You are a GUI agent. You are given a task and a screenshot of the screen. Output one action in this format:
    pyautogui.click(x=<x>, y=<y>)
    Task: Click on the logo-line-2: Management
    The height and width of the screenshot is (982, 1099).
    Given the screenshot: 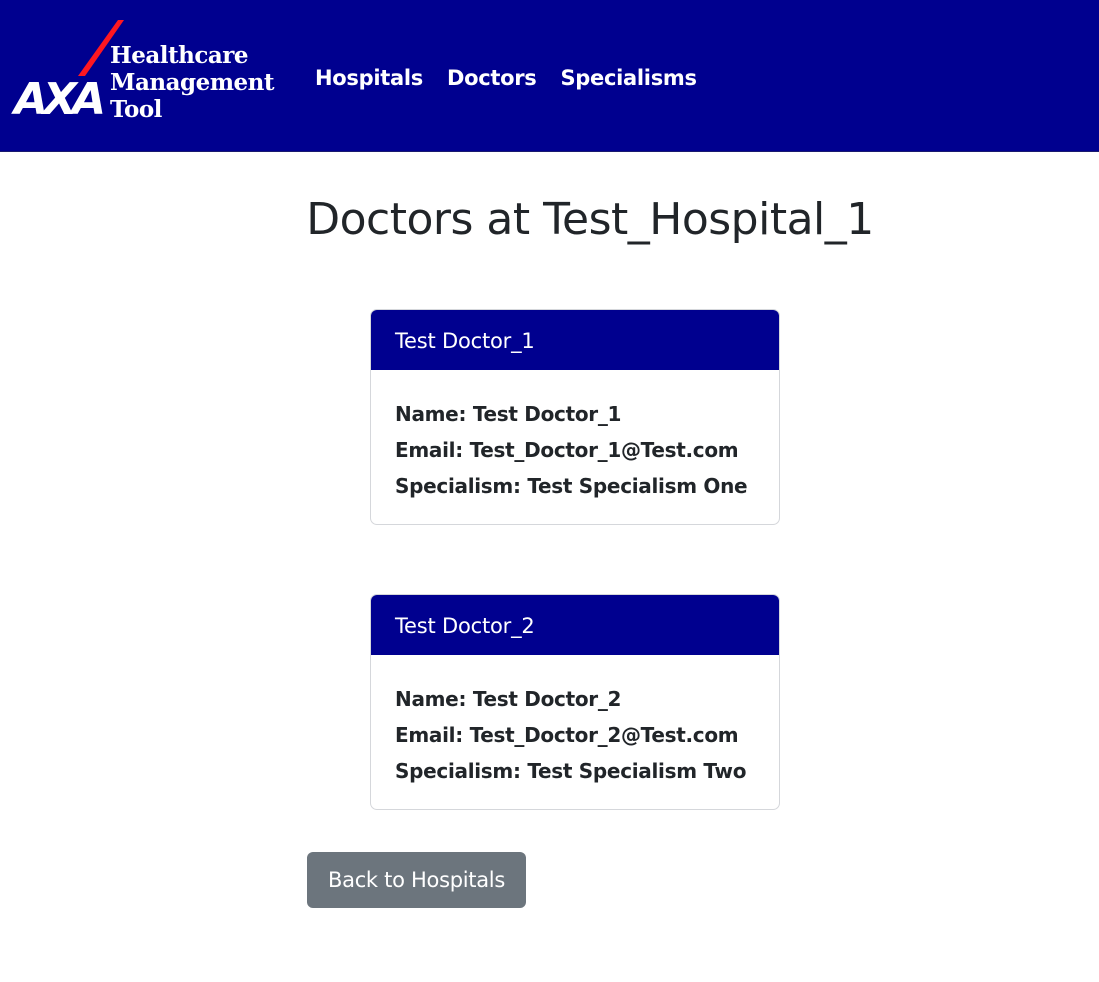 What is the action you would take?
    pyautogui.click(x=192, y=82)
    